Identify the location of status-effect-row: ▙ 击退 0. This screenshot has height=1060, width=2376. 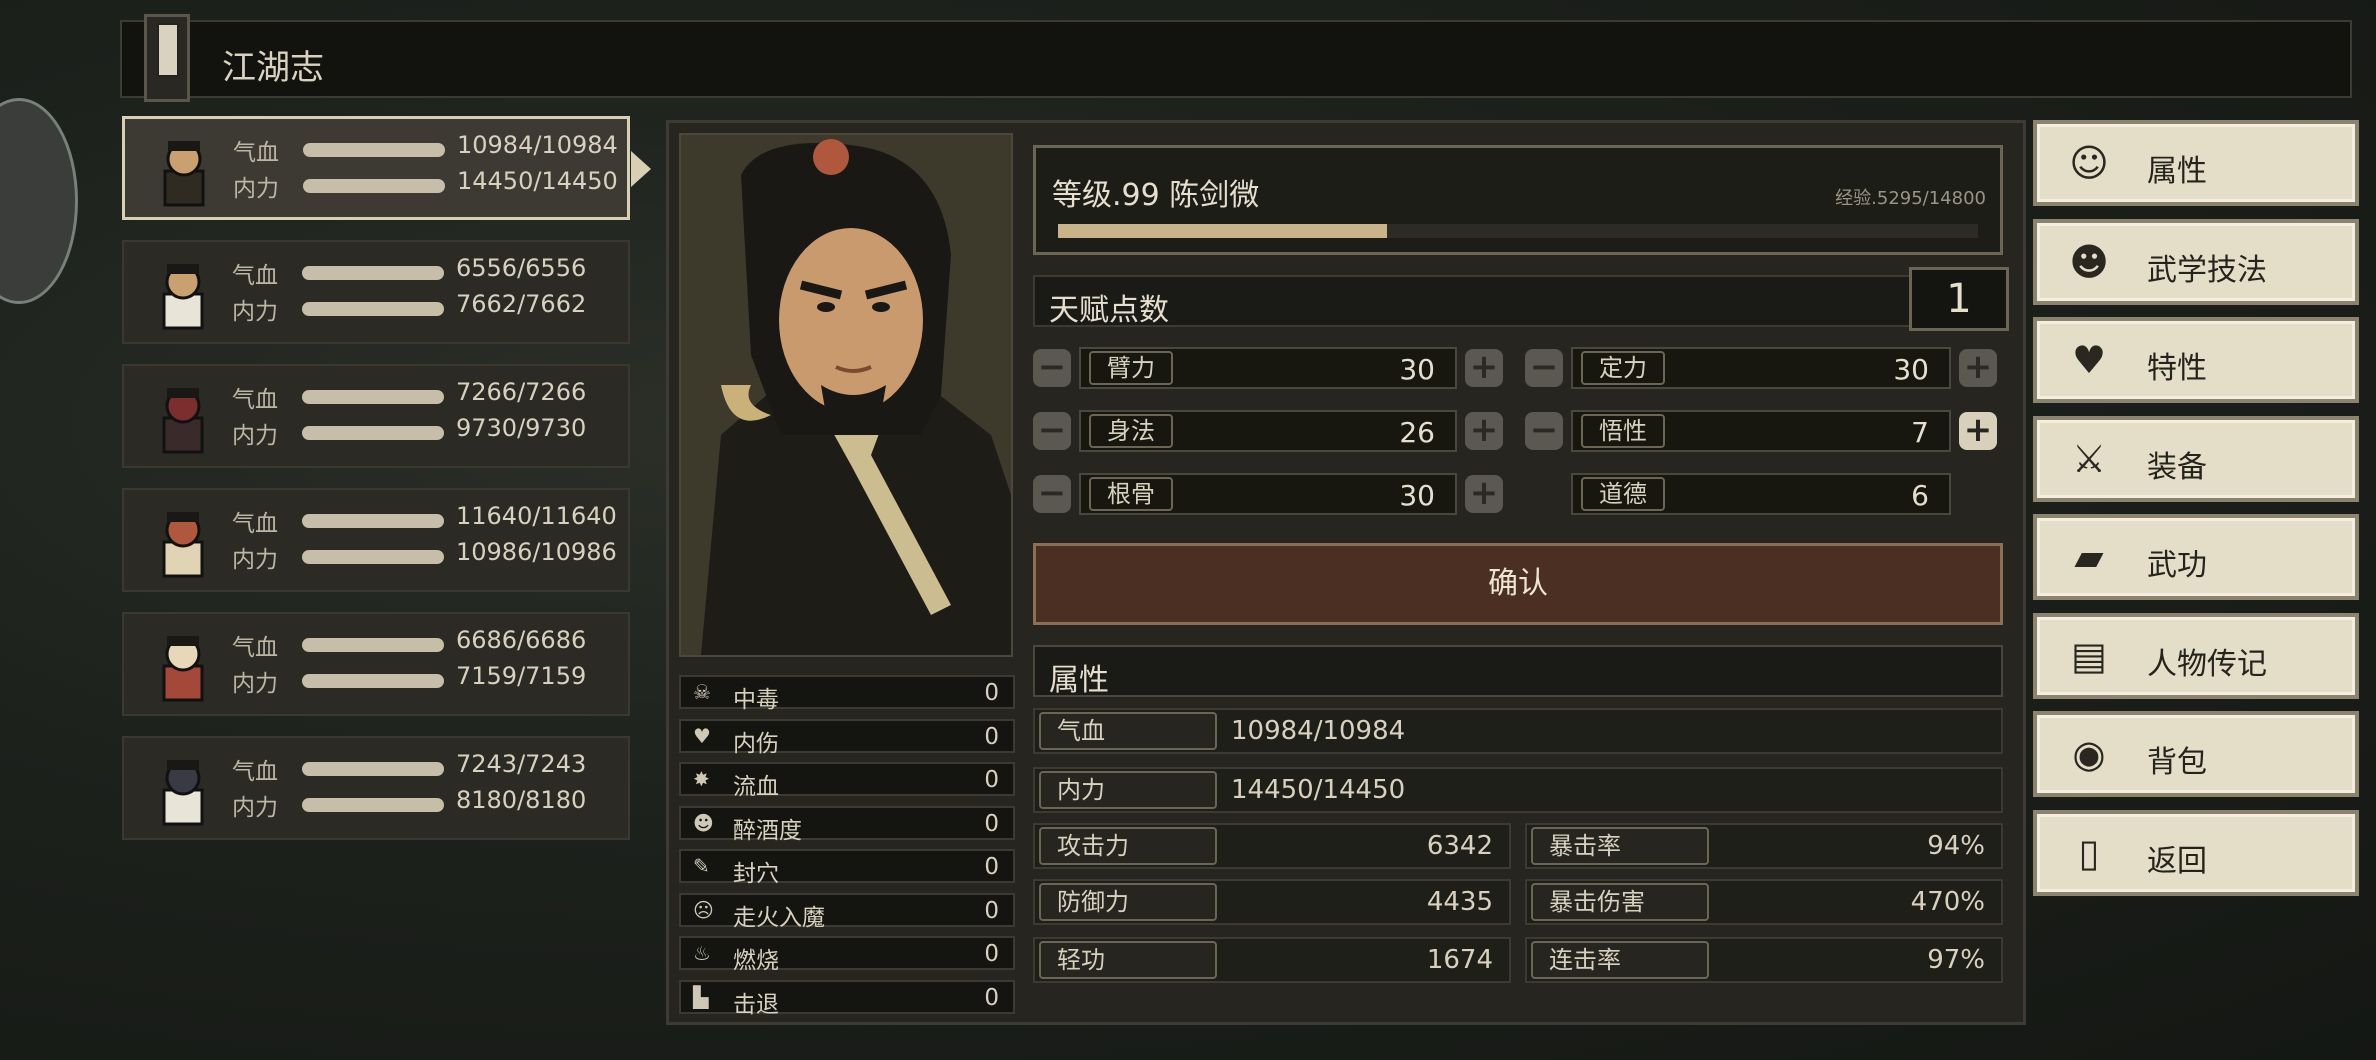
(847, 998).